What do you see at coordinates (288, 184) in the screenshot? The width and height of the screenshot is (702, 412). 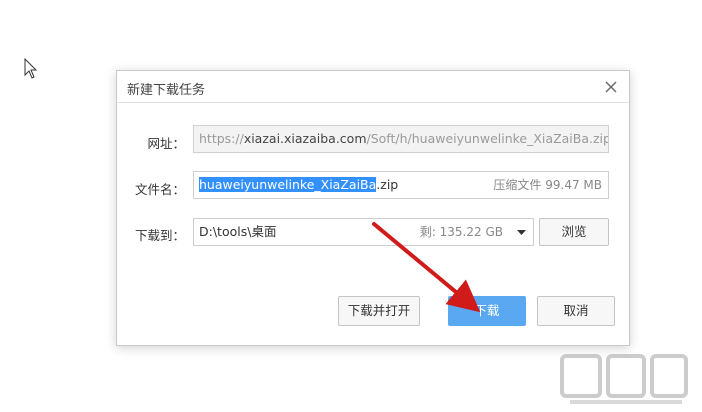 I see `filename-selected-text: huaweiyunwelinke_XiaZaiBa` at bounding box center [288, 184].